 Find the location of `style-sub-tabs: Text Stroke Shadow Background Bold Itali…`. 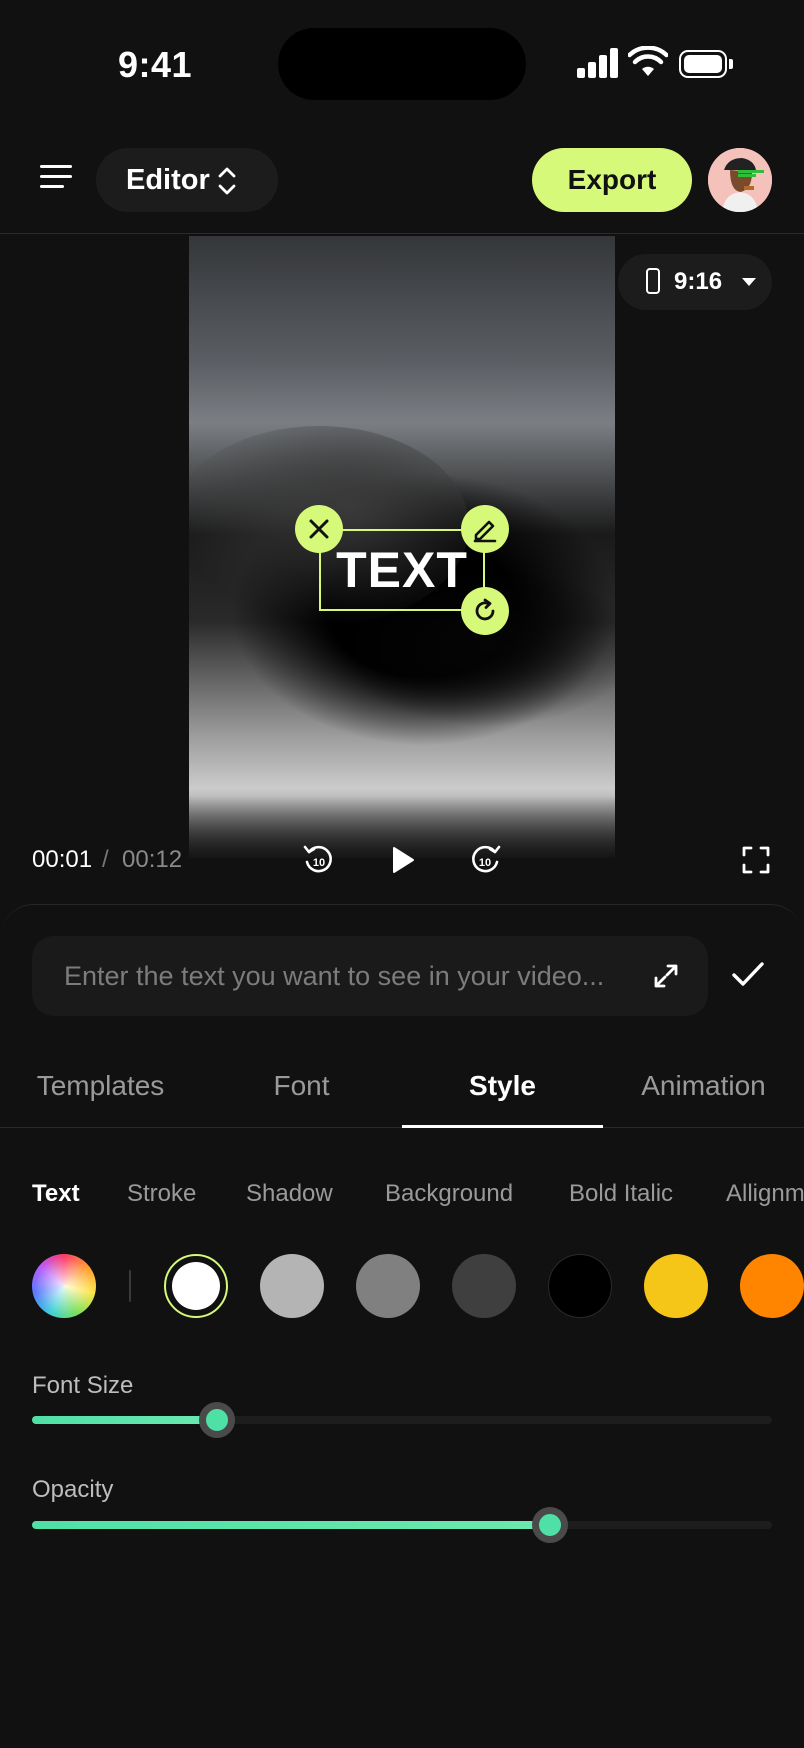

style-sub-tabs: Text Stroke Shadow Background Bold Itali… is located at coordinates (402, 1200).